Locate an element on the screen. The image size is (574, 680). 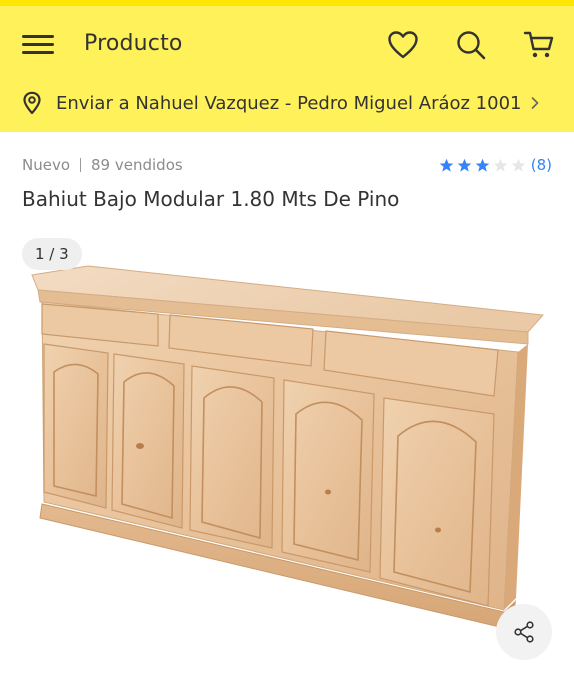
product-title: Bahiut Bajo Modular 1.80 Mts De Pino is located at coordinates (211, 199).